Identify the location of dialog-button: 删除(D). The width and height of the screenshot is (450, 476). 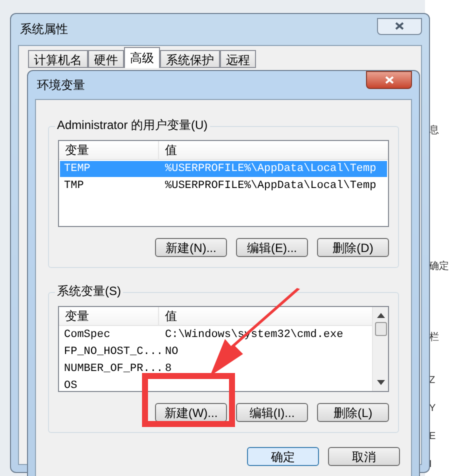
(353, 247).